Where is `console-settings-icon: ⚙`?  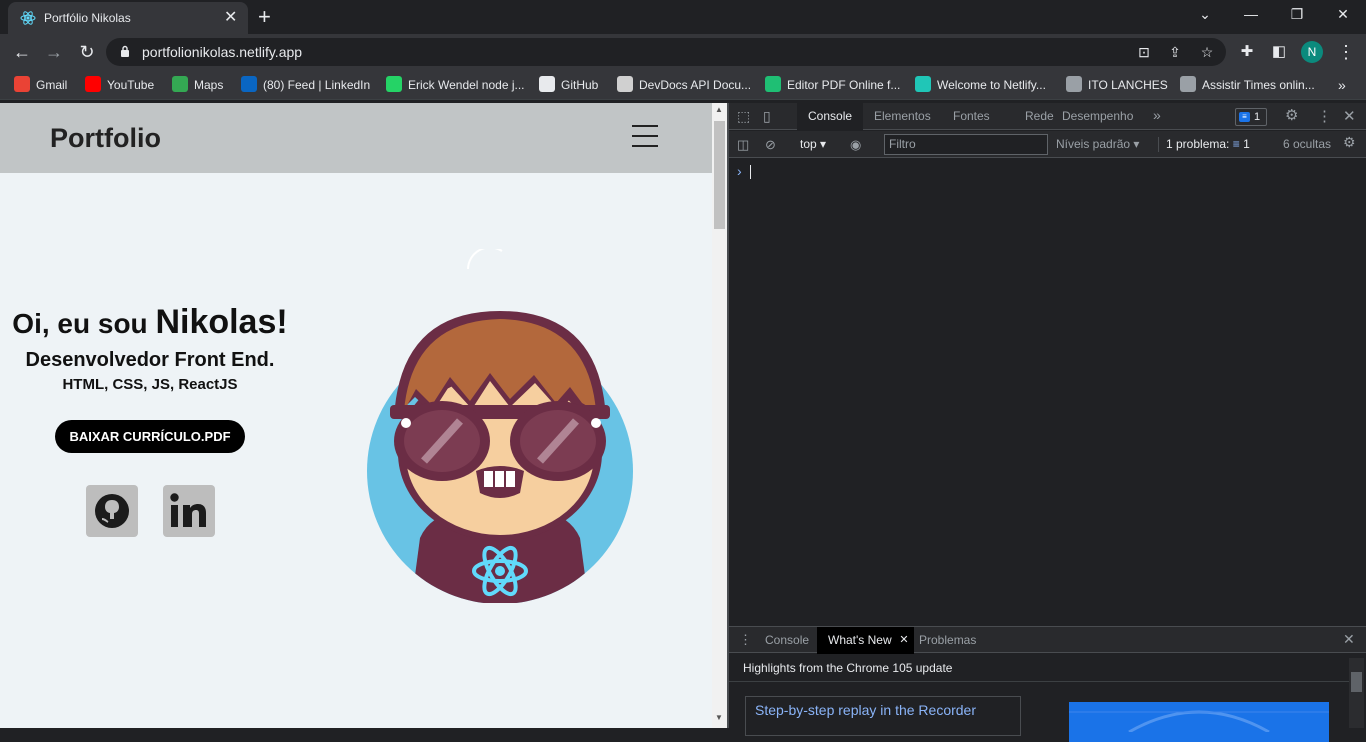 console-settings-icon: ⚙ is located at coordinates (1349, 142).